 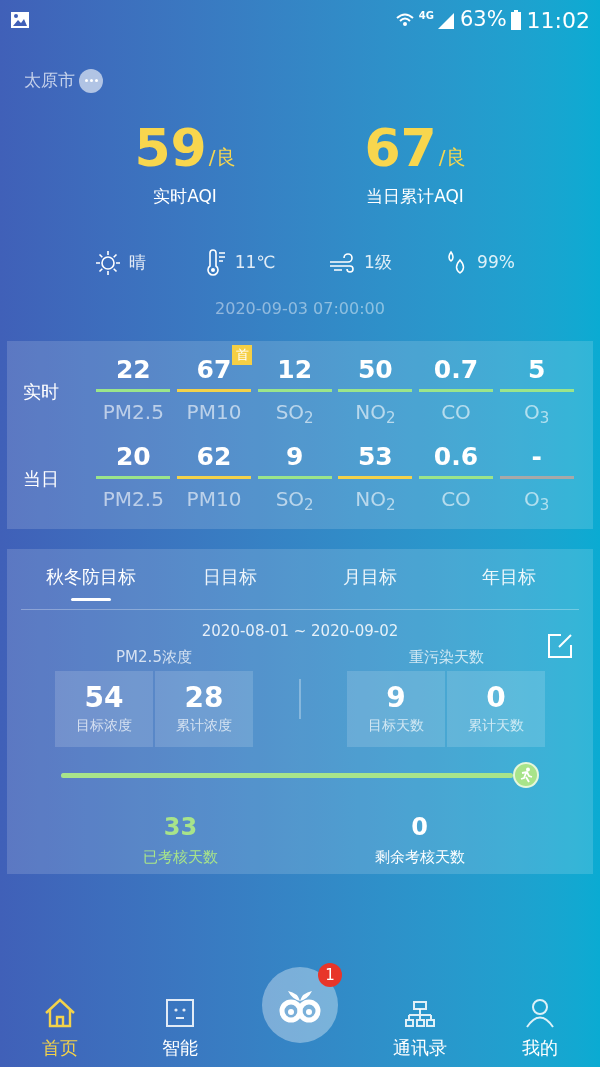 I want to click on goal-tab: 日目标, so click(x=230, y=582).